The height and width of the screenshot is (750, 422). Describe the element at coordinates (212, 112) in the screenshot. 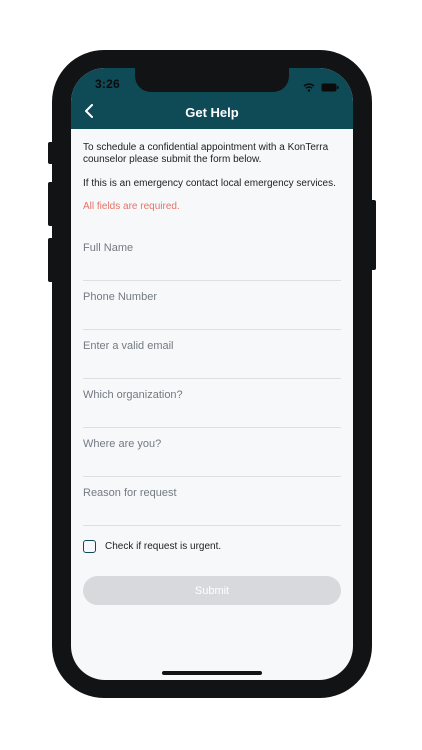

I see `page-title: Get Help` at that location.